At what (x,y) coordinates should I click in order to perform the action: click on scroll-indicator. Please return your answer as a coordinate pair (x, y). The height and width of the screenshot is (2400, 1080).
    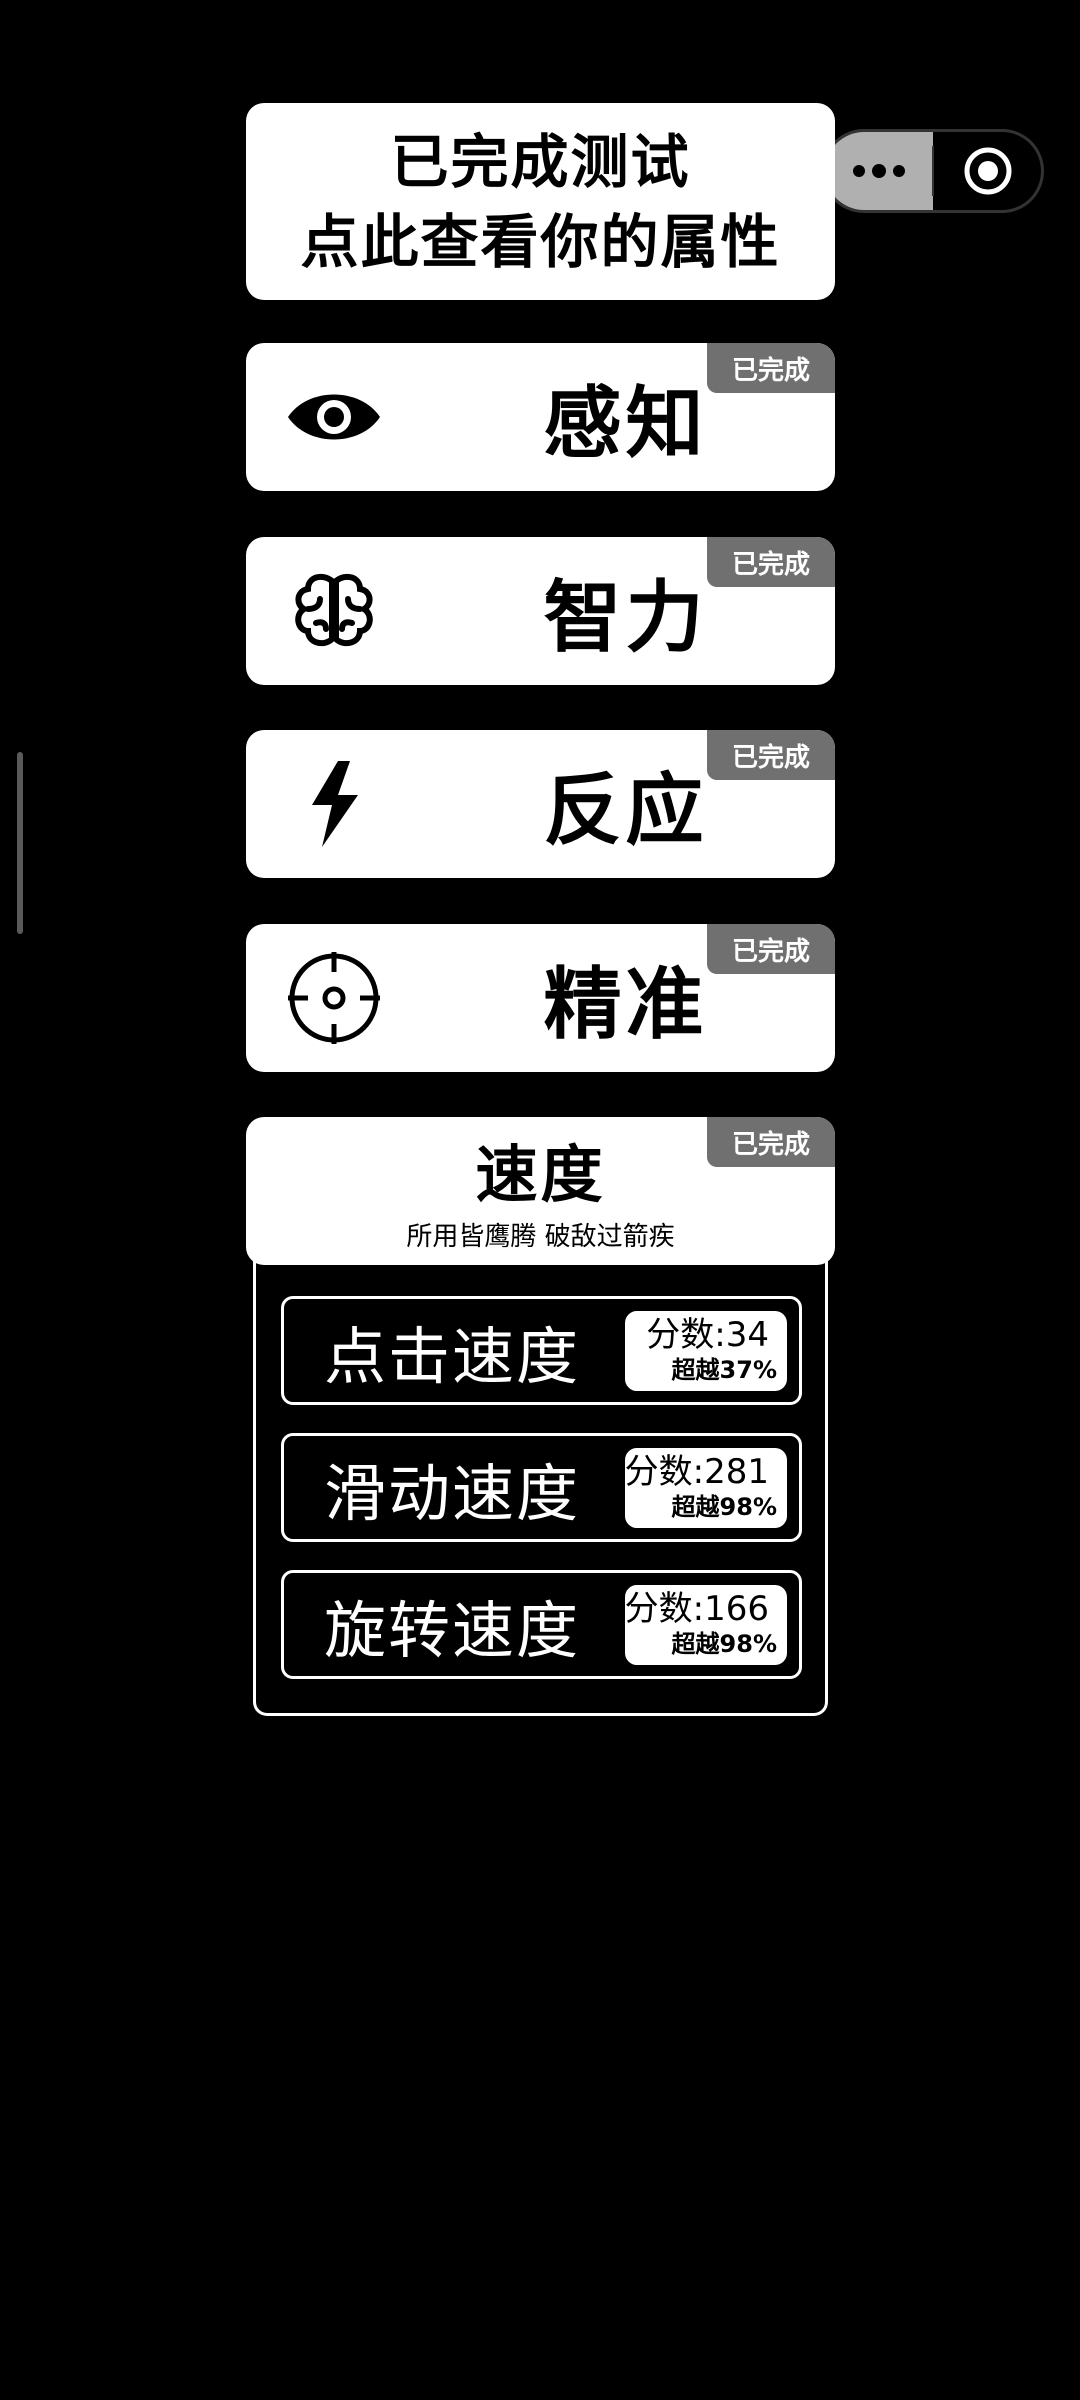
    Looking at the image, I should click on (20, 843).